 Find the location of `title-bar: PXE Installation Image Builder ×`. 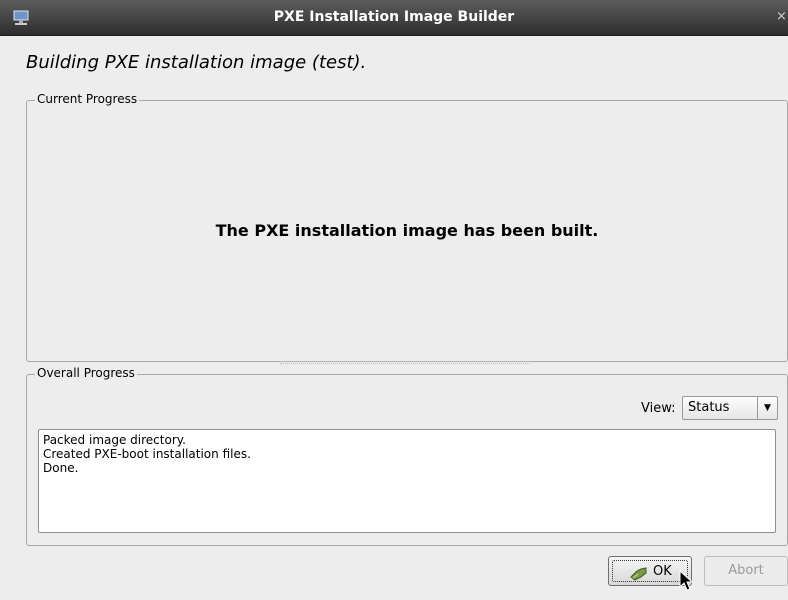

title-bar: PXE Installation Image Builder × is located at coordinates (394, 18).